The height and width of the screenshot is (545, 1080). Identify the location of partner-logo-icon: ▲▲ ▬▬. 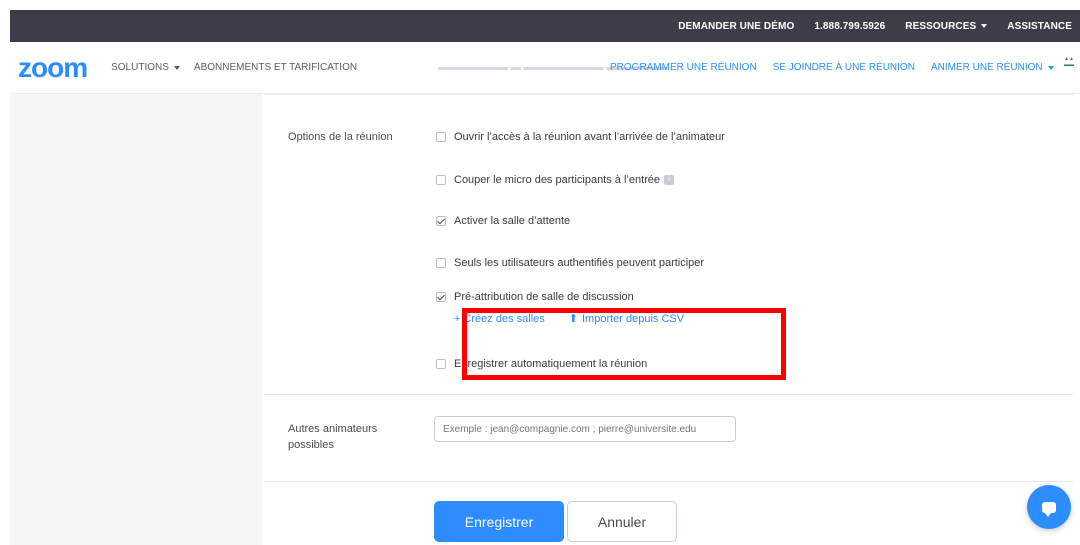
(1069, 62).